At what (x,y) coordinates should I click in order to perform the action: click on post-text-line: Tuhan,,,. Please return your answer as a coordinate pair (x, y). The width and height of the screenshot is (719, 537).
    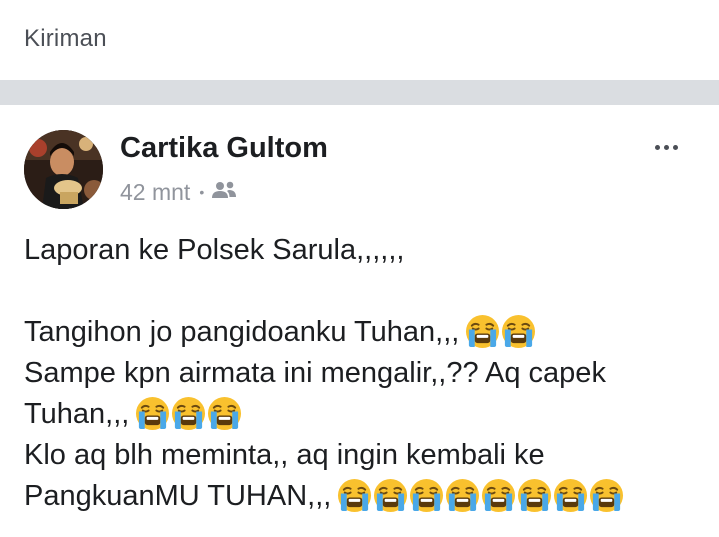
    Looking at the image, I should click on (364, 414).